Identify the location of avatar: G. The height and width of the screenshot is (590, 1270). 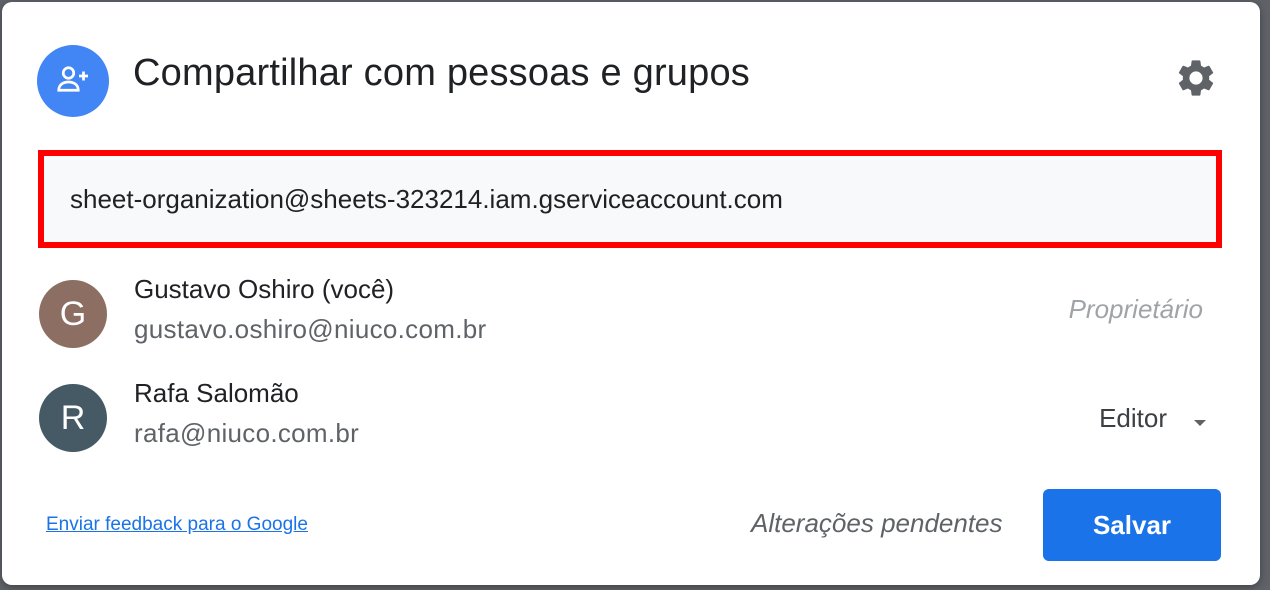
(73, 314).